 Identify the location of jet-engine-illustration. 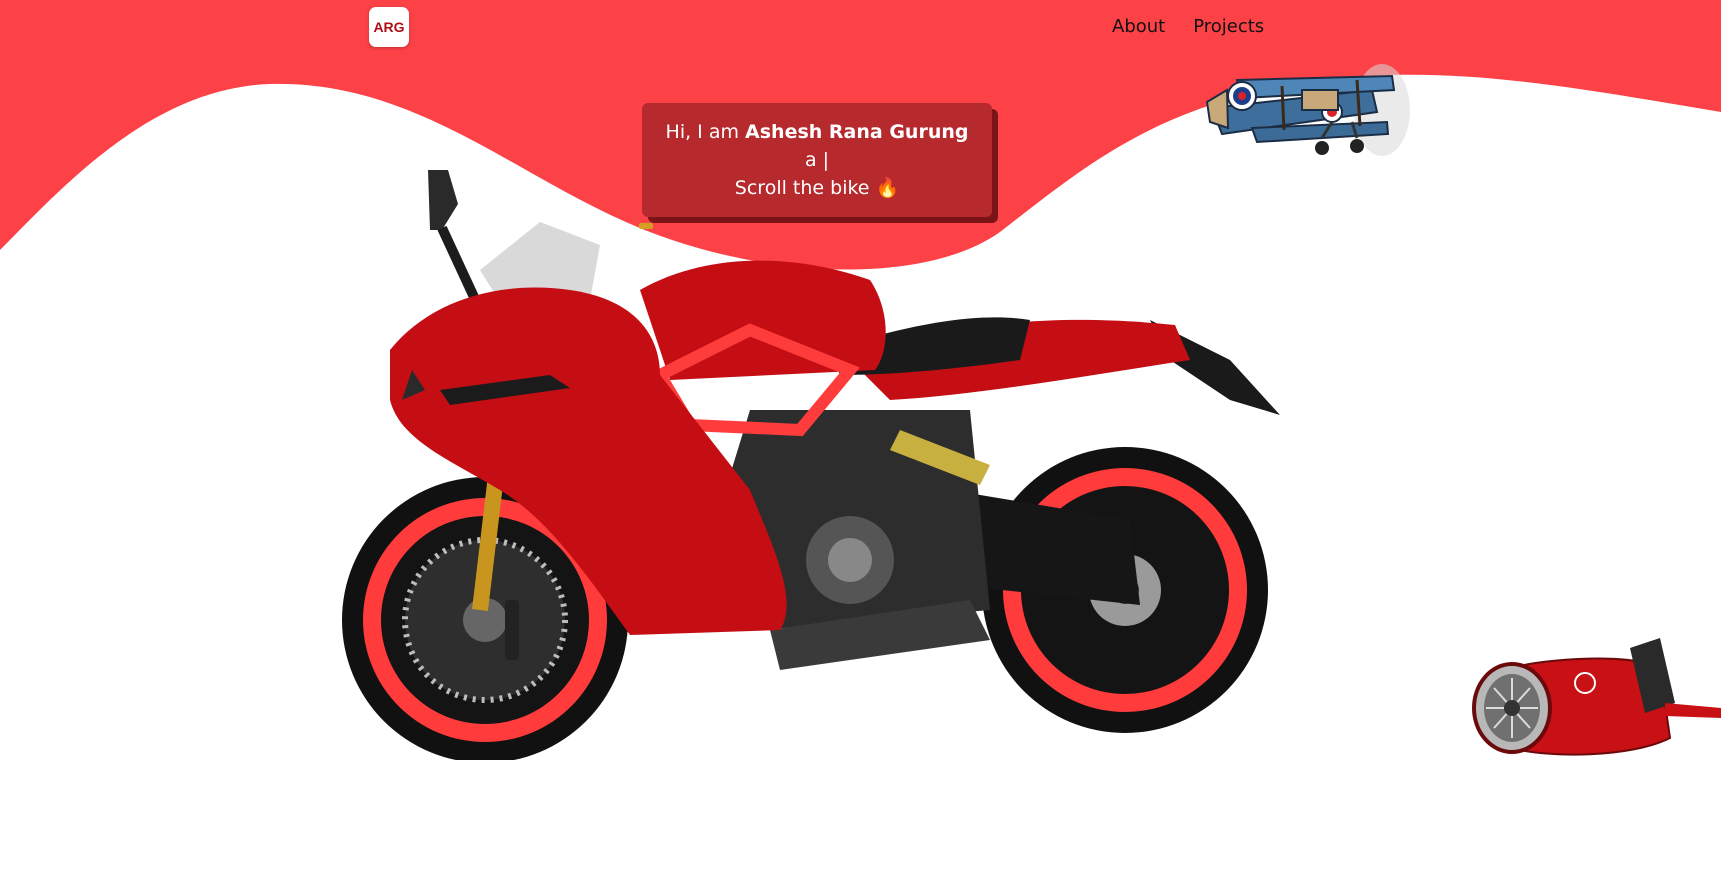
(1596, 697).